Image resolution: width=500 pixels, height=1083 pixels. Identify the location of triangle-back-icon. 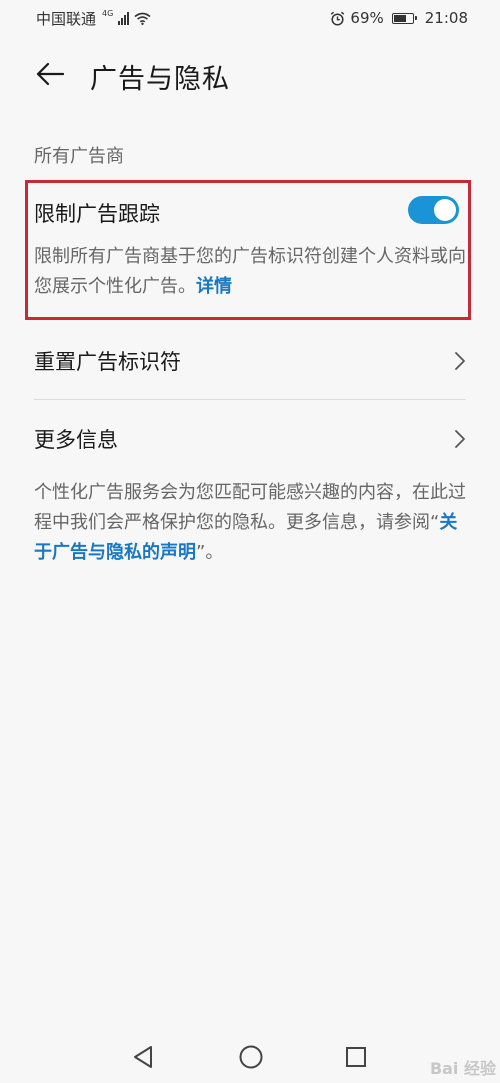
(143, 1057).